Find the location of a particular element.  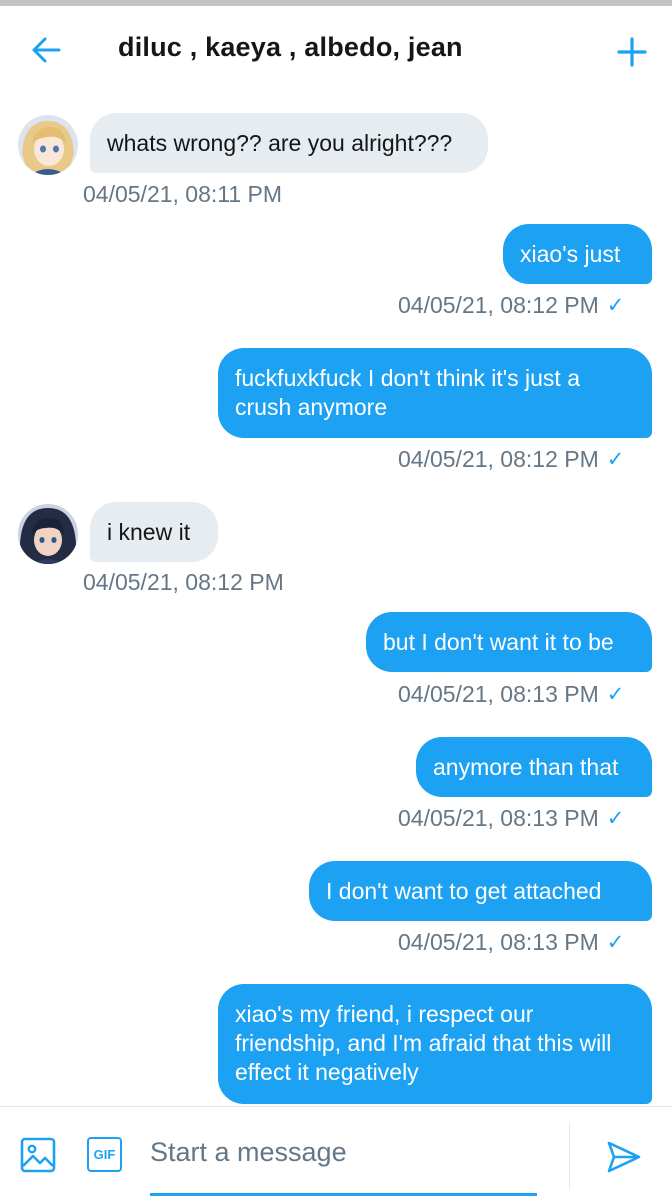

plus-icon is located at coordinates (632, 52).